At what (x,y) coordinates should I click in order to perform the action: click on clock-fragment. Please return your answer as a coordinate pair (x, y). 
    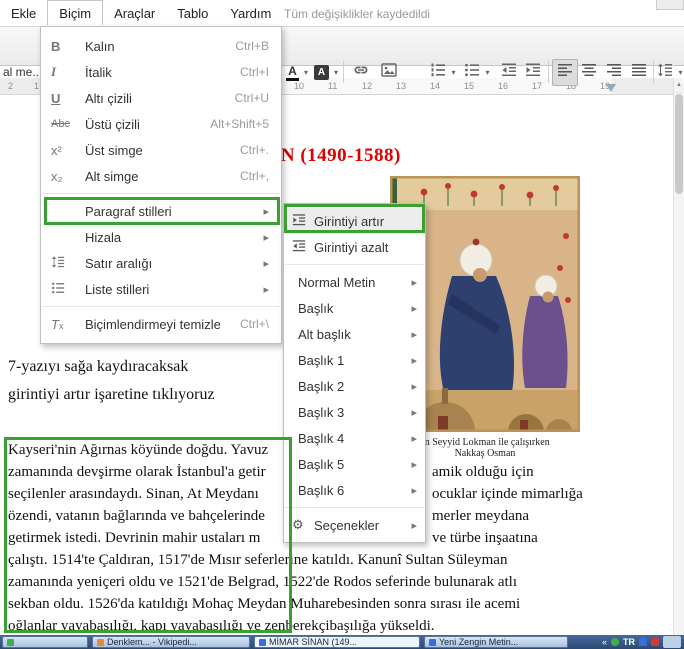
    Looking at the image, I should click on (672, 642).